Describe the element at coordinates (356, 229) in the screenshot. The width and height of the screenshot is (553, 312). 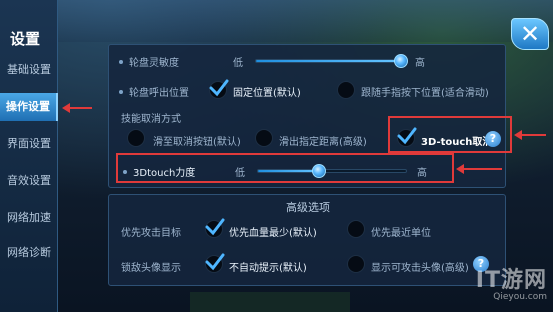
I see `priority-nearest-radio` at that location.